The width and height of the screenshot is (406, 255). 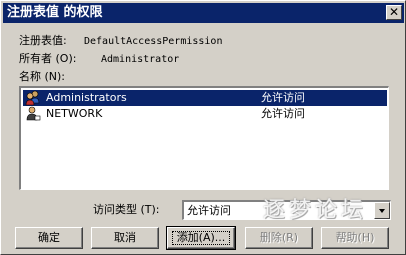 I want to click on user-icon, so click(x=33, y=114).